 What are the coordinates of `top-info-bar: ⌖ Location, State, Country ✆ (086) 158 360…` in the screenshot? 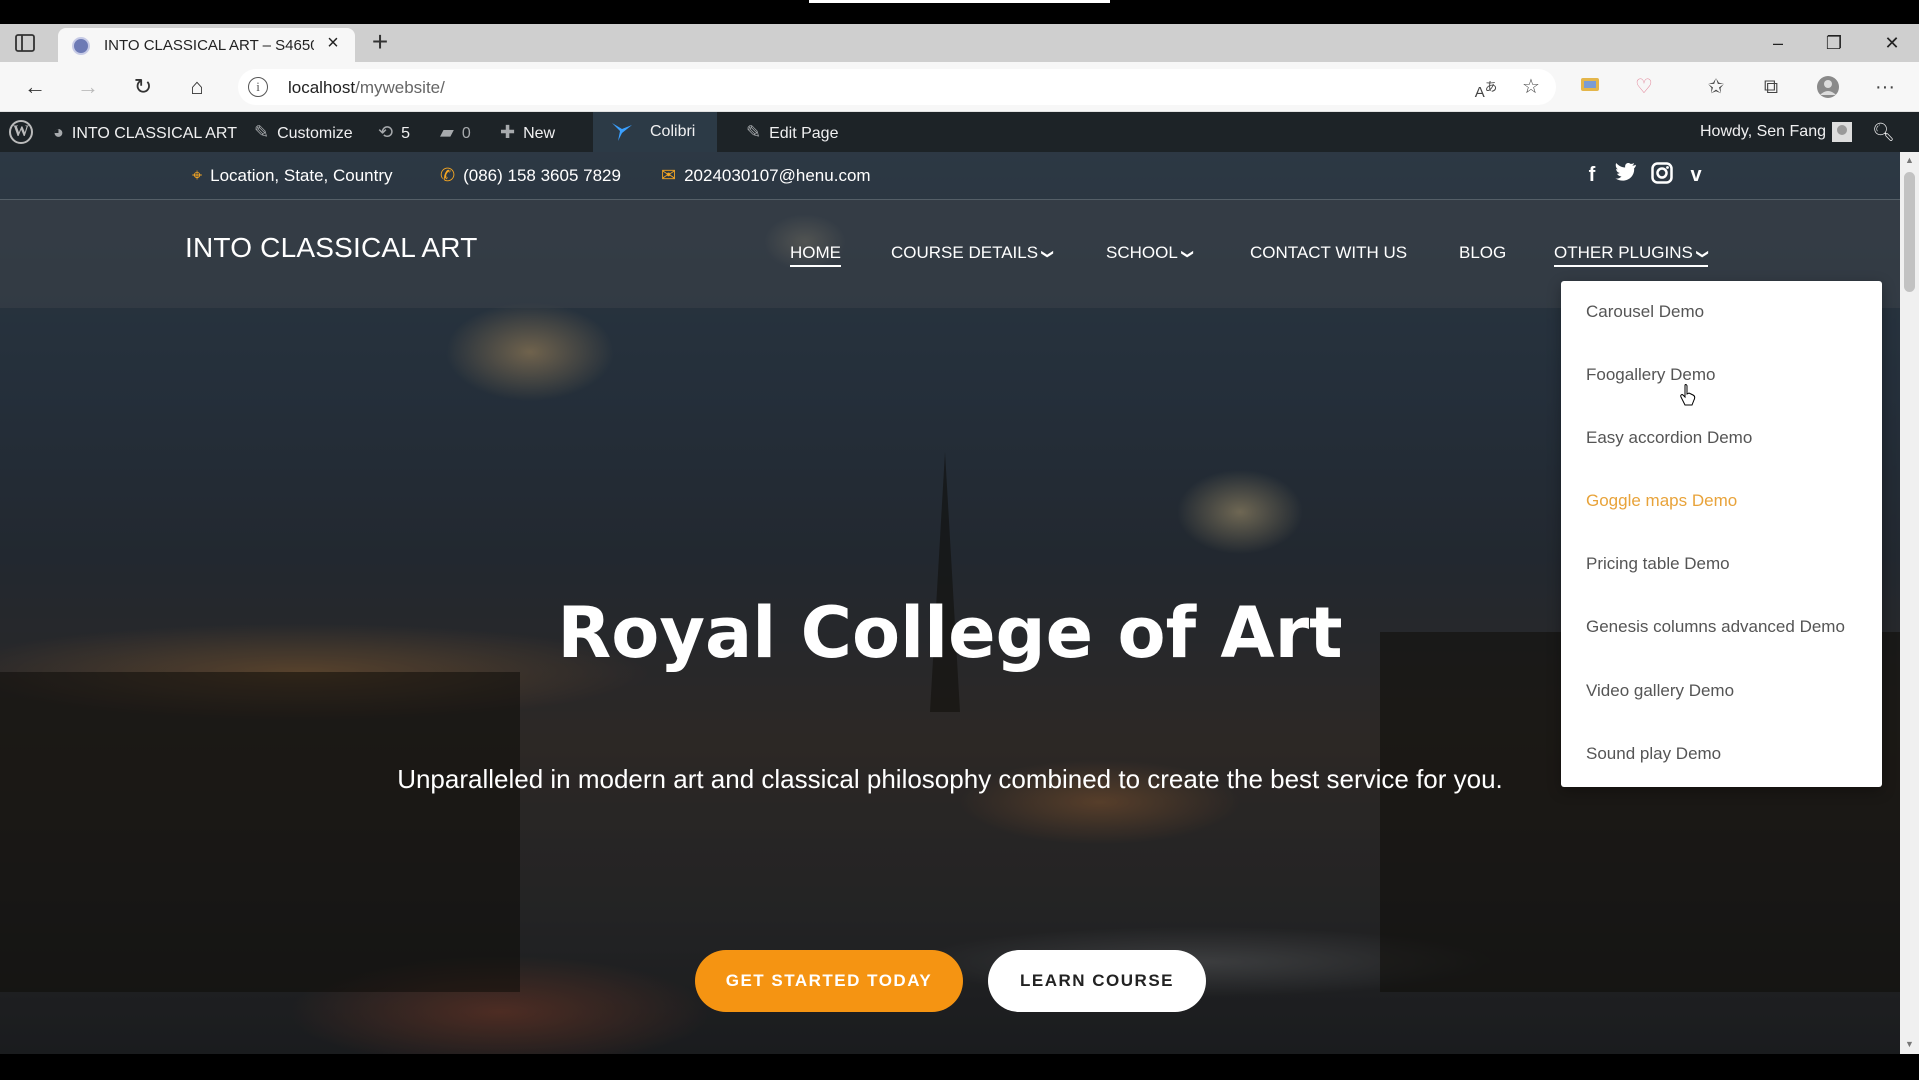 It's located at (950, 176).